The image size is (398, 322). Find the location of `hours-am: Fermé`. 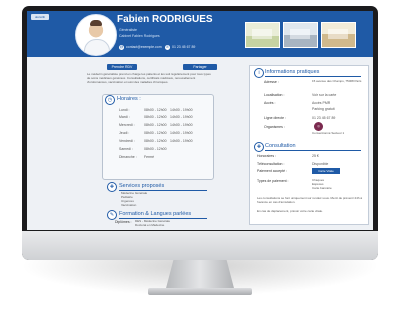

hours-am: Fermé is located at coordinates (149, 157).